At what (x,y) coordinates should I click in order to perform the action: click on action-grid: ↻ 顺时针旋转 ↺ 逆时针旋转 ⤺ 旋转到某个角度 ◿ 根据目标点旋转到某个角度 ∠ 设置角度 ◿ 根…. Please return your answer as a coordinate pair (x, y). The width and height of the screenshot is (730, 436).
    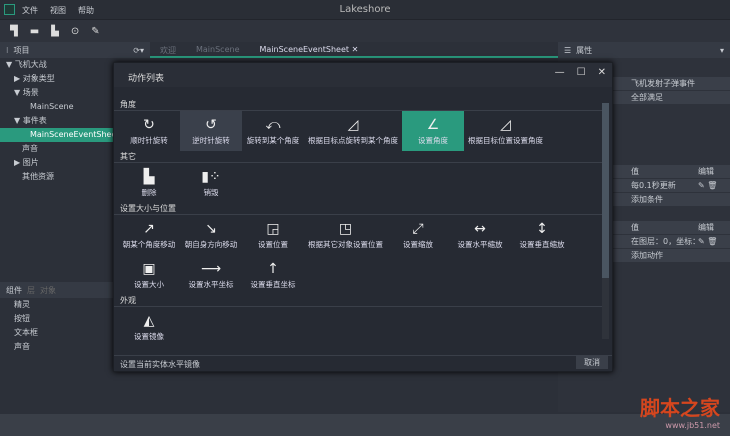
    Looking at the image, I should click on (363, 131).